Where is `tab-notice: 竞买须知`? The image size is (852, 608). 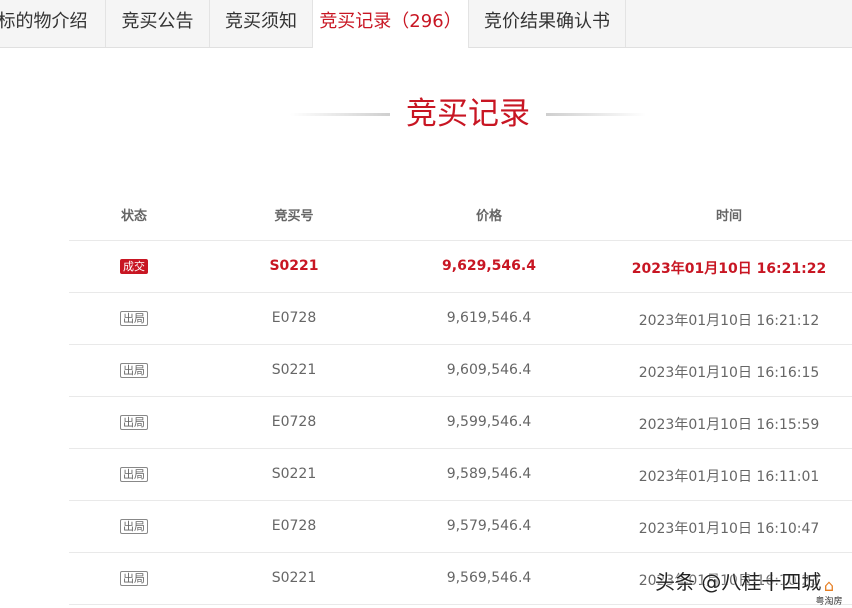 tab-notice: 竞买须知 is located at coordinates (261, 23).